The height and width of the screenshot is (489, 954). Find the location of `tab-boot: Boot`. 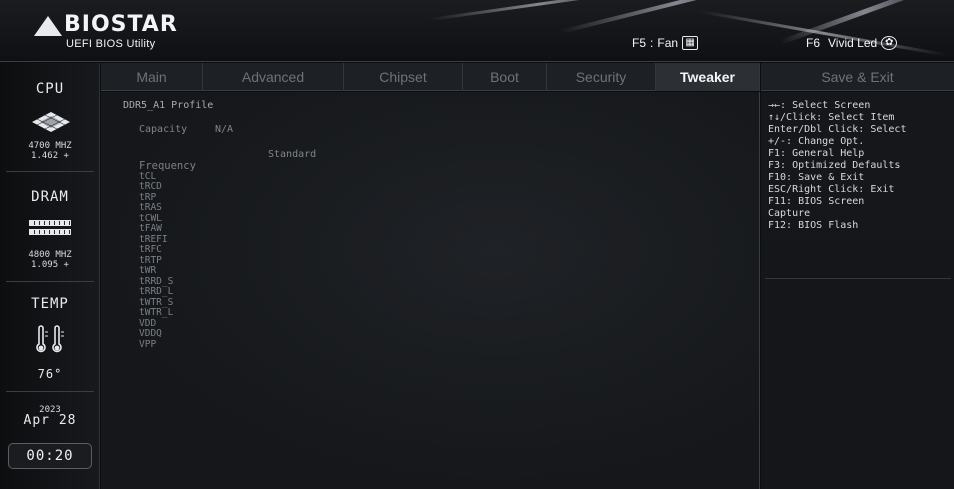

tab-boot: Boot is located at coordinates (505, 77).